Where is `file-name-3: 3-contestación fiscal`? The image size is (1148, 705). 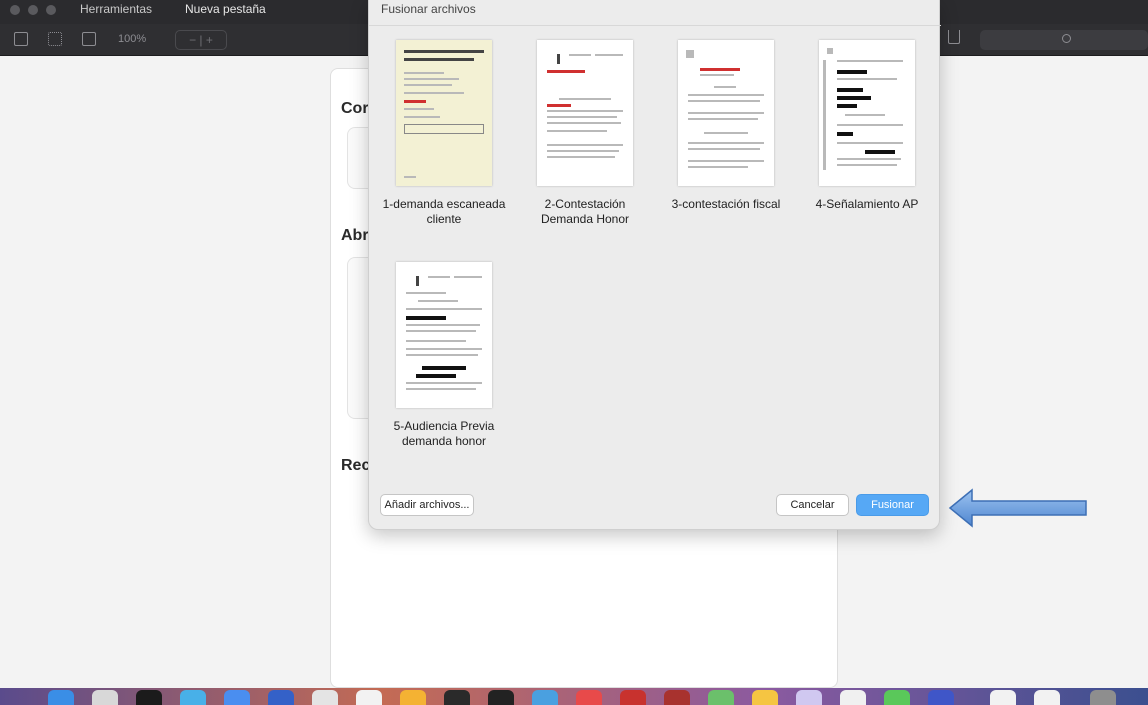 file-name-3: 3-contestación fiscal is located at coordinates (726, 204).